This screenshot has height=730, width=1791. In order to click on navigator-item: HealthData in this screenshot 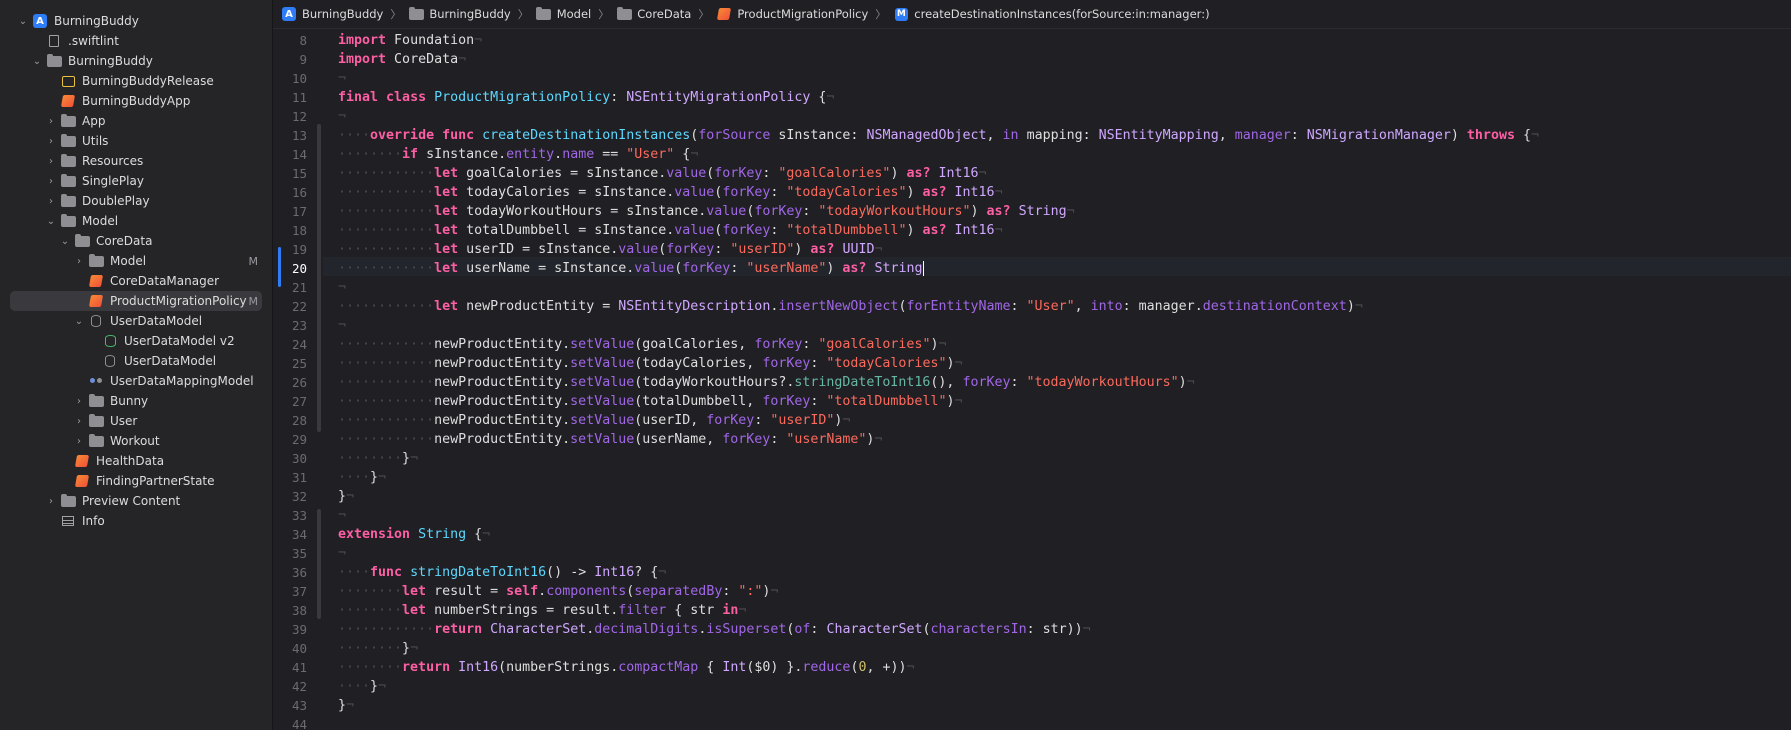, I will do `click(136, 461)`.